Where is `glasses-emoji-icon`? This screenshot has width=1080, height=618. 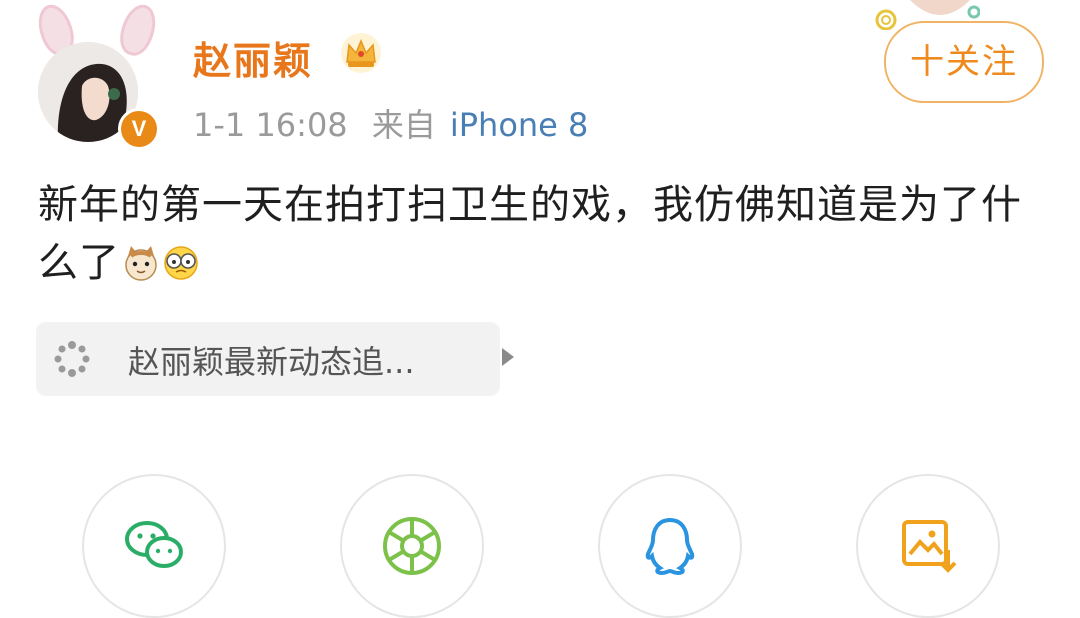 glasses-emoji-icon is located at coordinates (181, 263).